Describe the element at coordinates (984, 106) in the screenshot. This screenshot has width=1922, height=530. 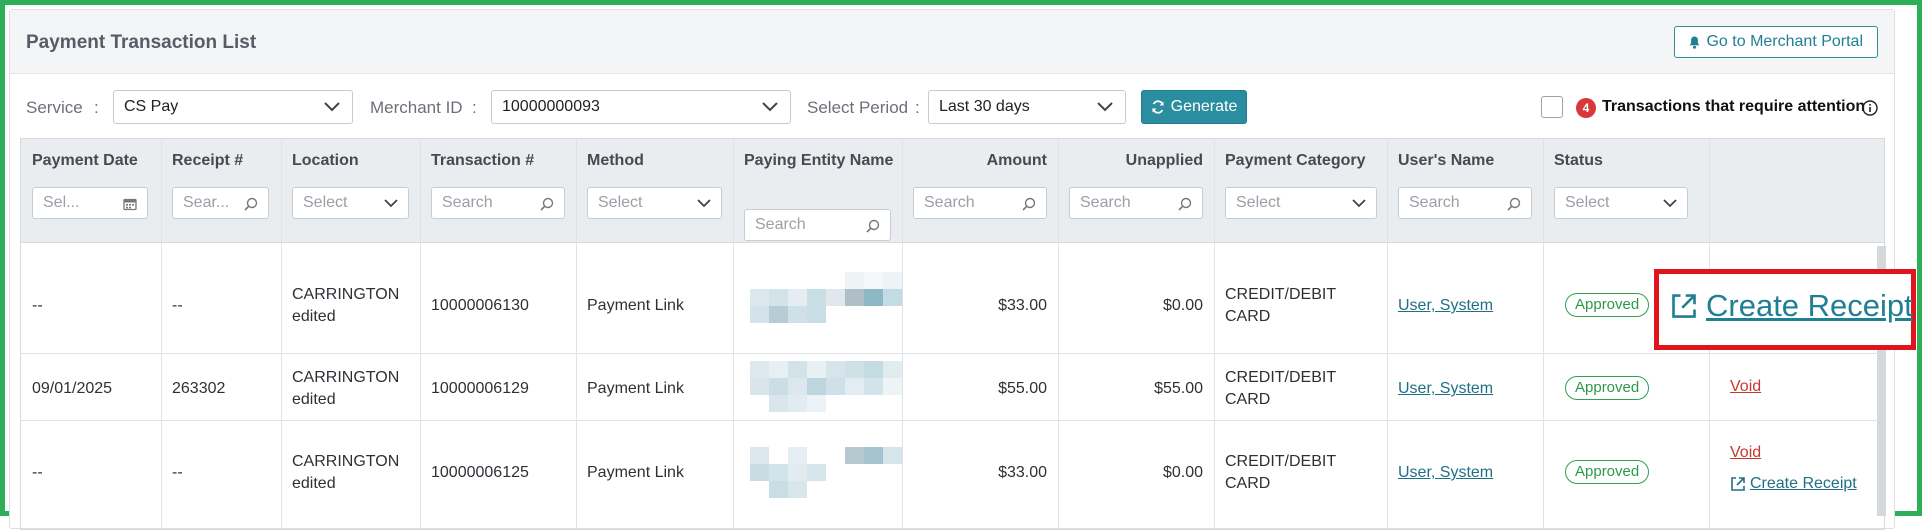
I see `period-value: Last 30 days` at that location.